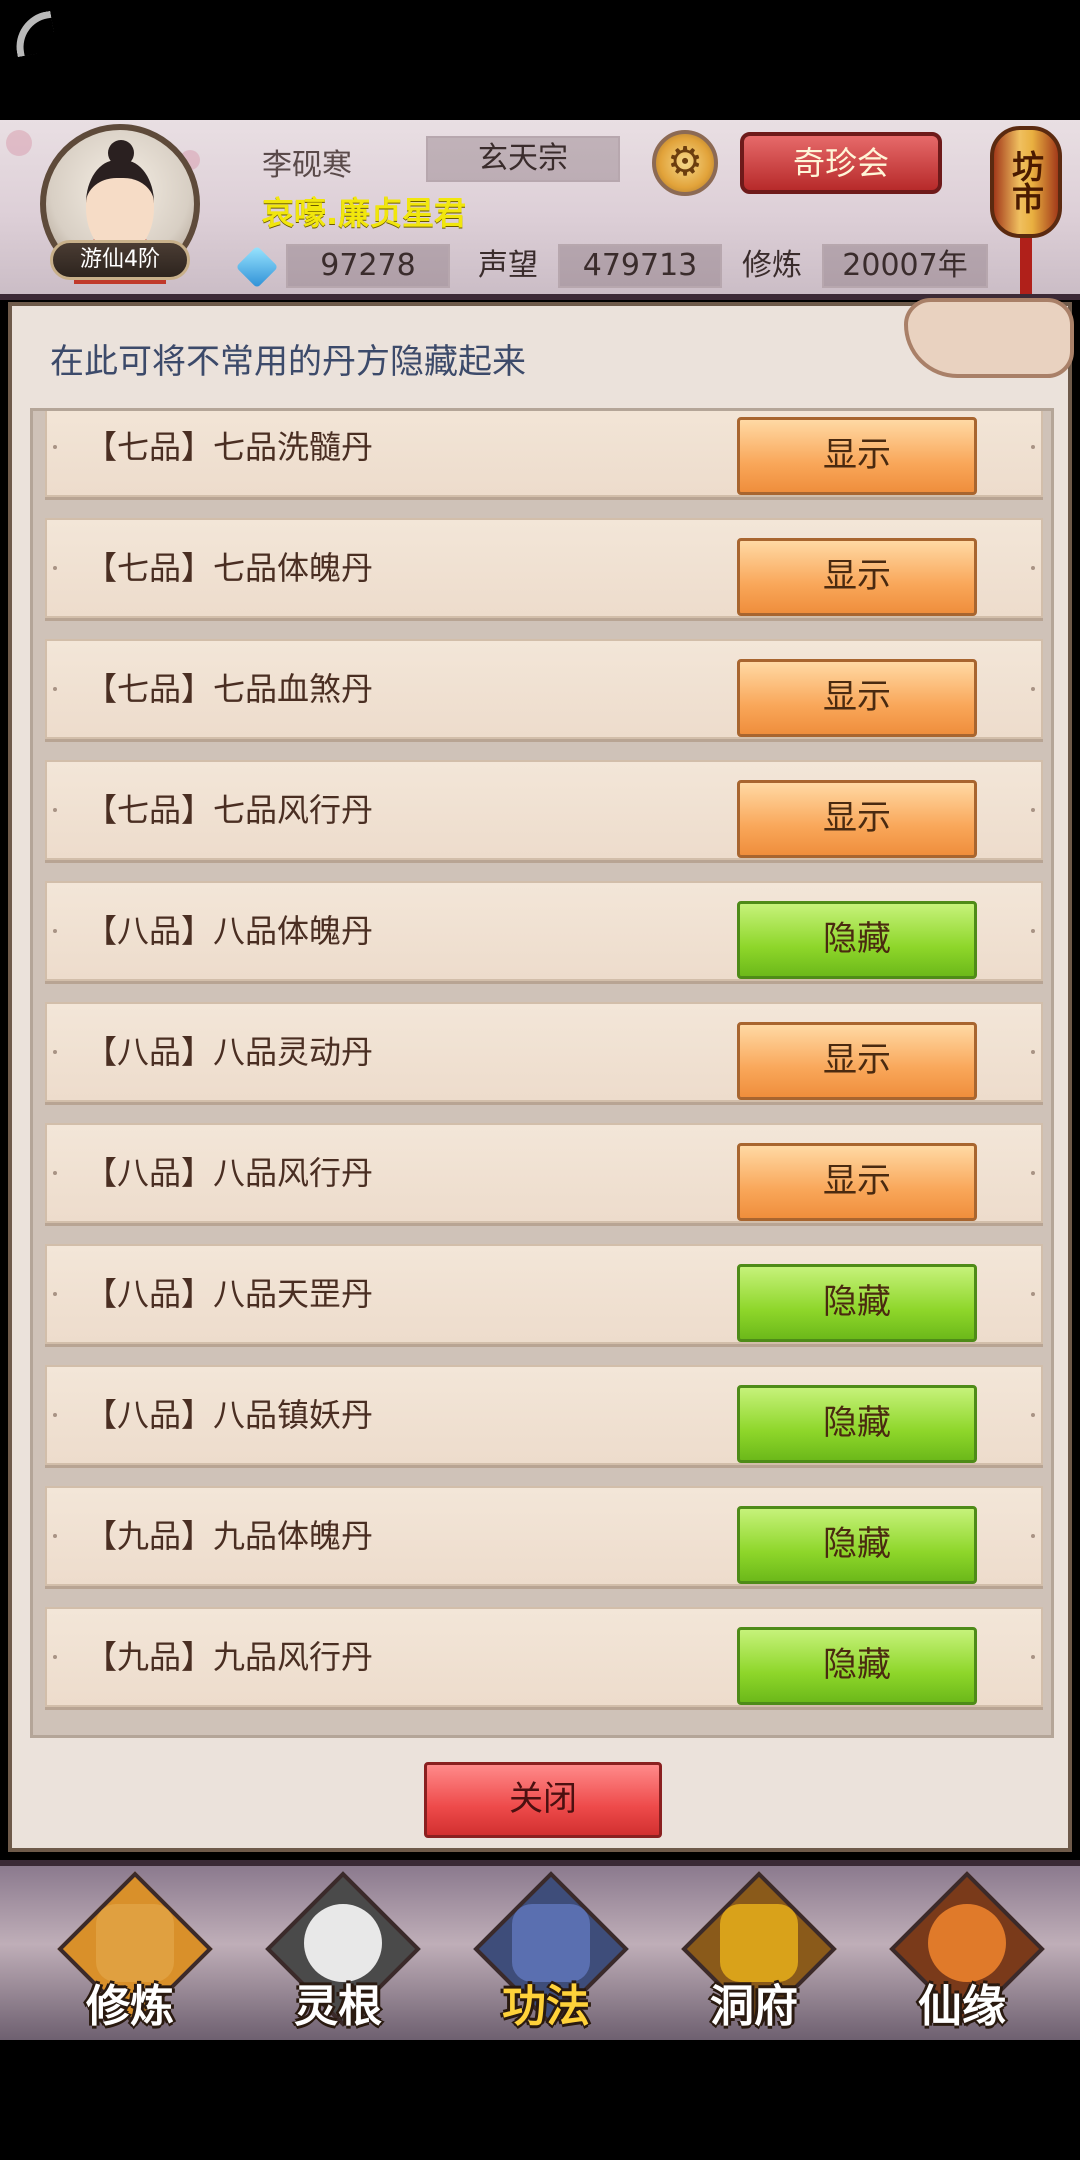  I want to click on nav-cultivate: 修炼, so click(131, 1952).